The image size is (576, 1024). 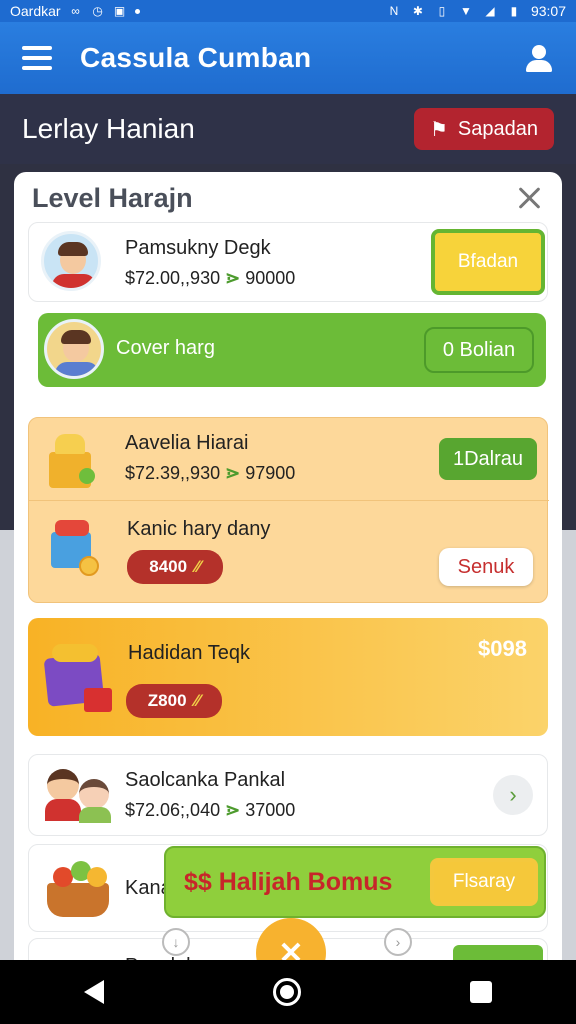 What do you see at coordinates (210, 810) in the screenshot?
I see `item-meta: $72.06;,040 ⋗ 37000` at bounding box center [210, 810].